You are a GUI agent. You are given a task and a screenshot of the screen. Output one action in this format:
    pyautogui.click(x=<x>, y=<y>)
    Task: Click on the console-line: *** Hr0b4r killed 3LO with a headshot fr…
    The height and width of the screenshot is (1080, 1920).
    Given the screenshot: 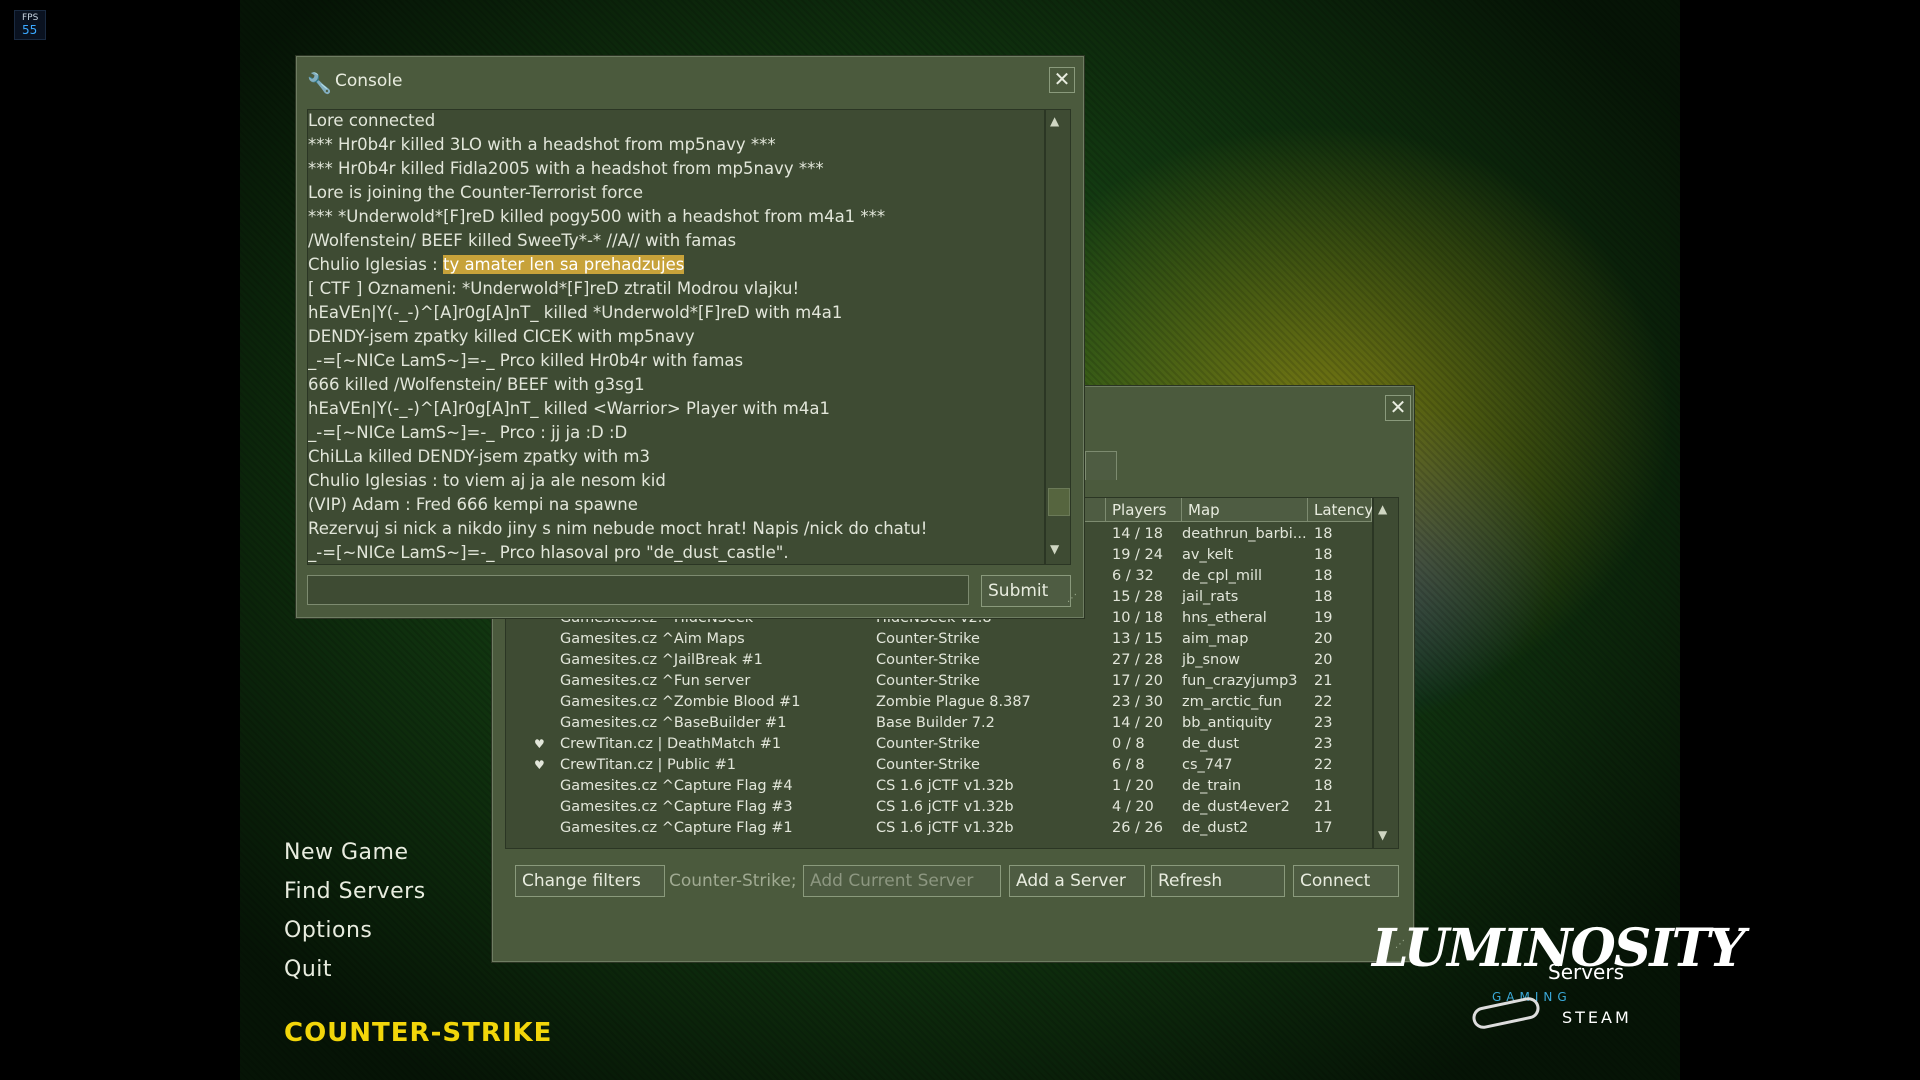 What is the action you would take?
    pyautogui.click(x=542, y=144)
    